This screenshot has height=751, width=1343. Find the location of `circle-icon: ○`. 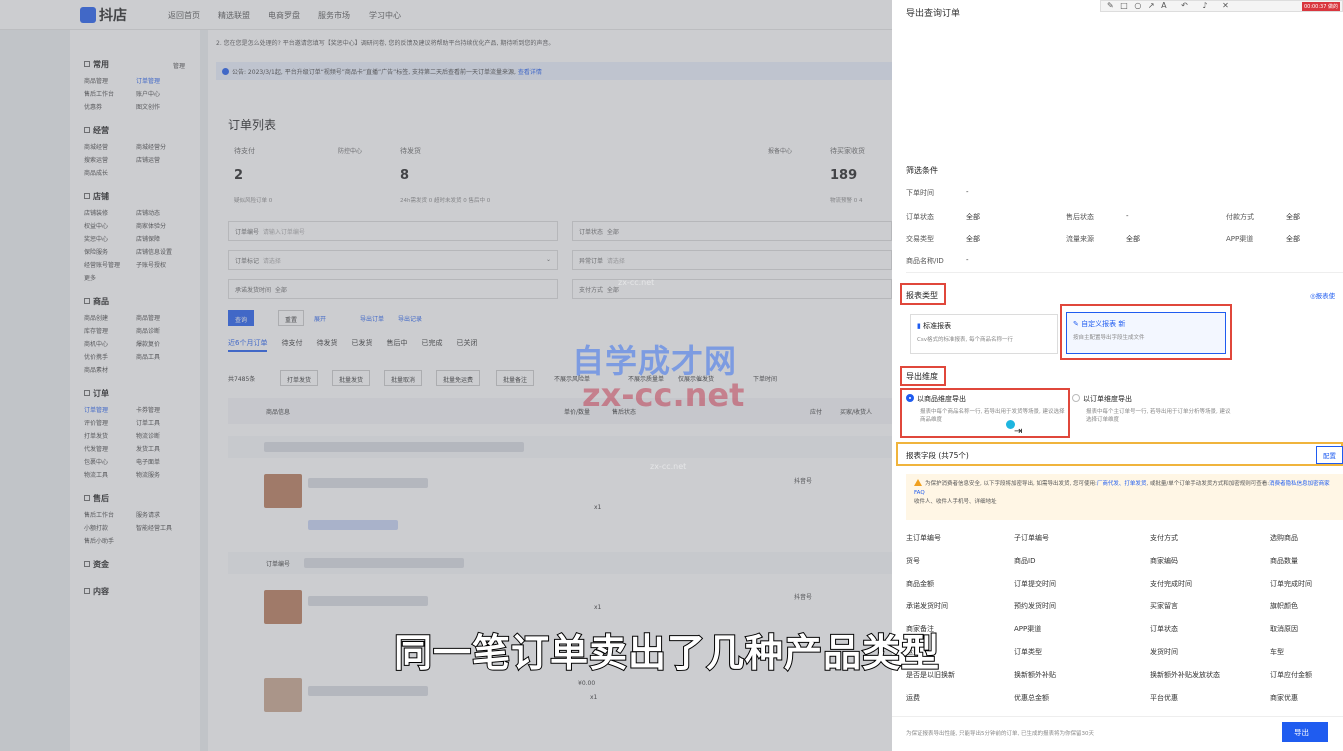

circle-icon: ○ is located at coordinates (1137, 5).